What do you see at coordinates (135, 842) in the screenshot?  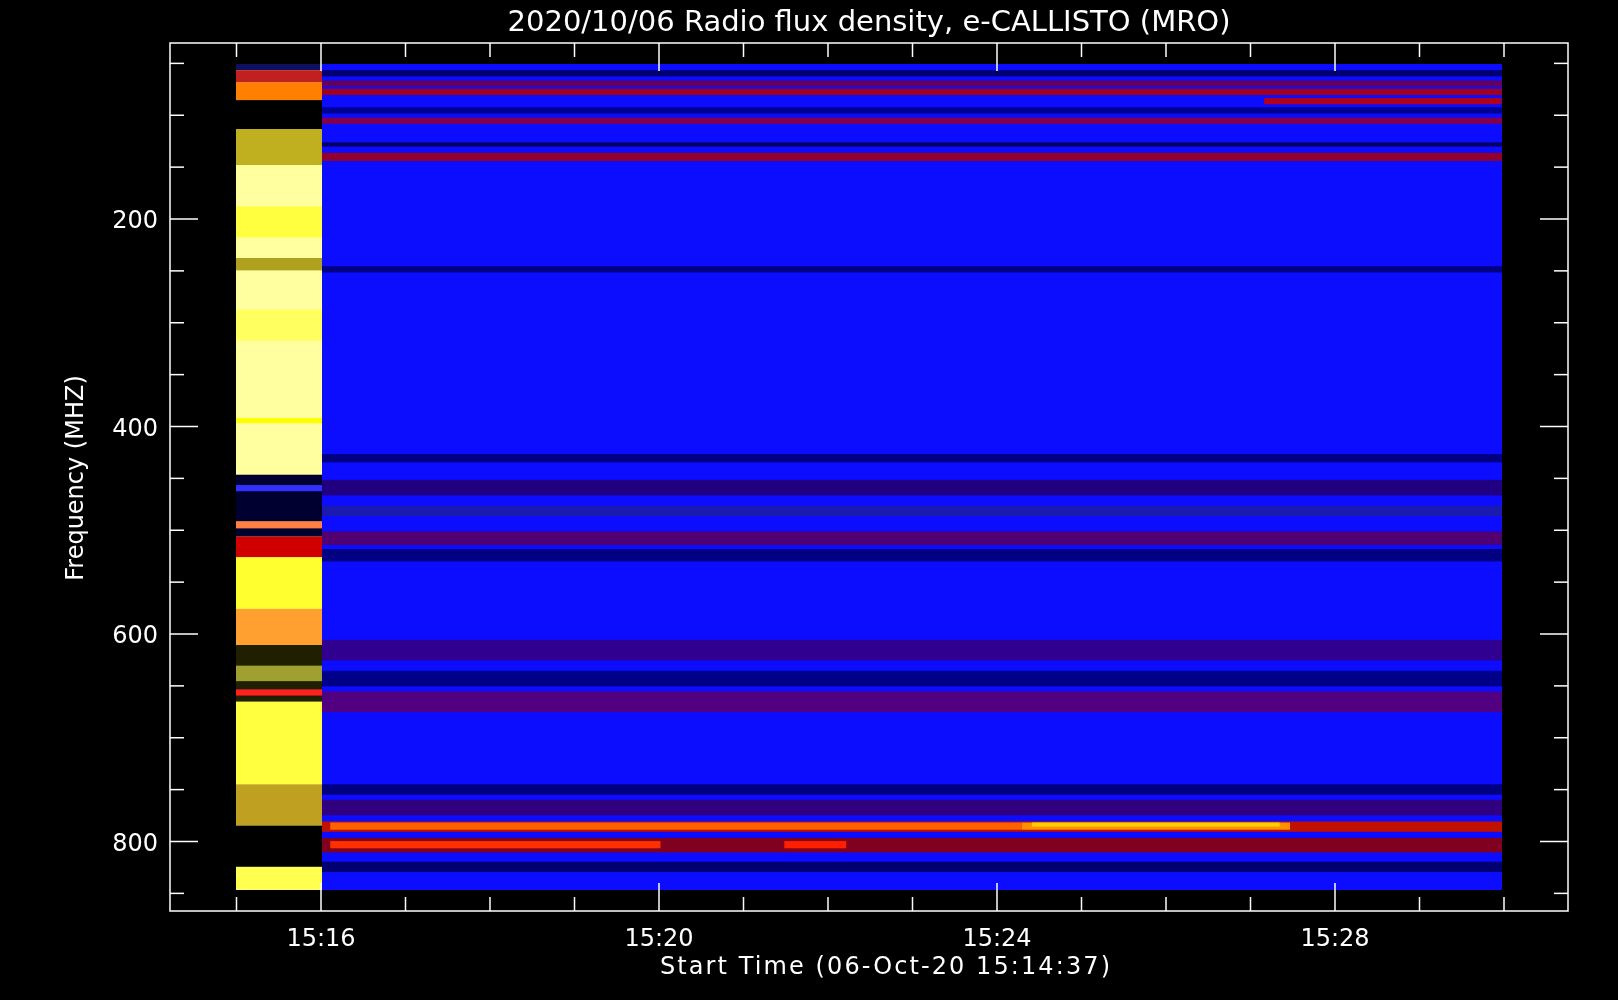 I see `axis-tick-label: 800` at bounding box center [135, 842].